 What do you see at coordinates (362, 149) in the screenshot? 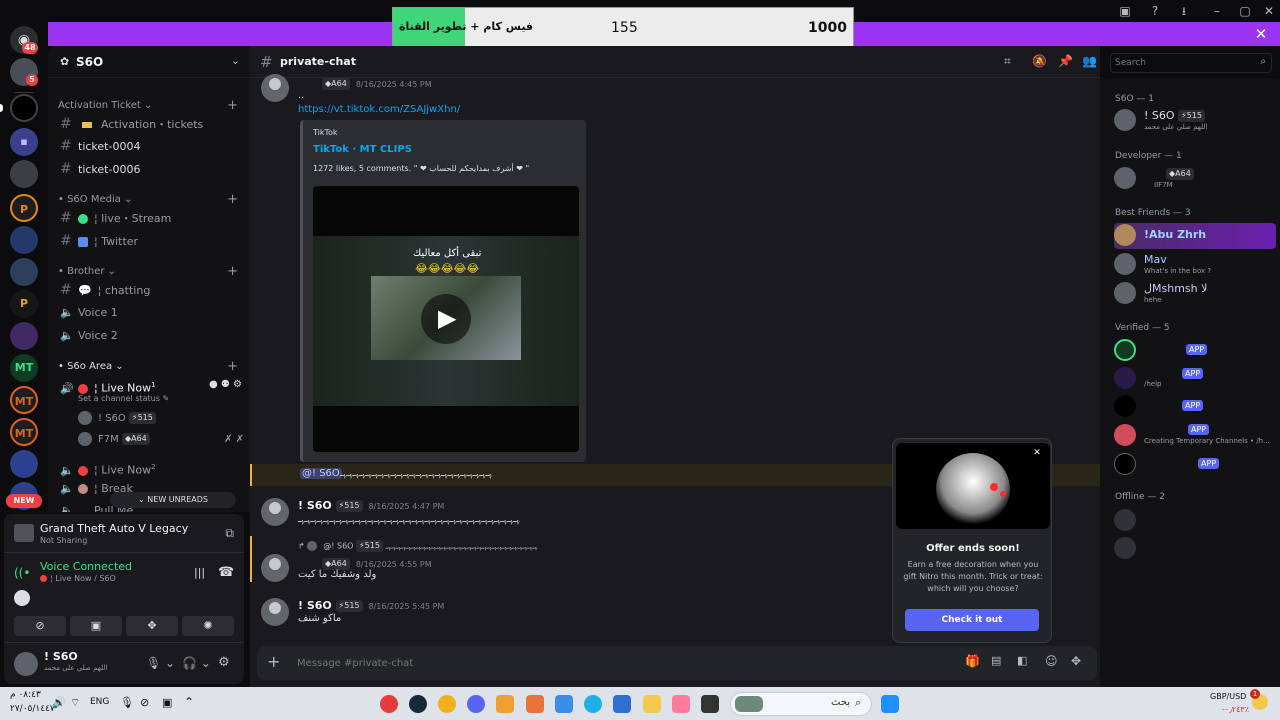
I see `embed-title-link: TikTok · MT CLIPS` at bounding box center [362, 149].